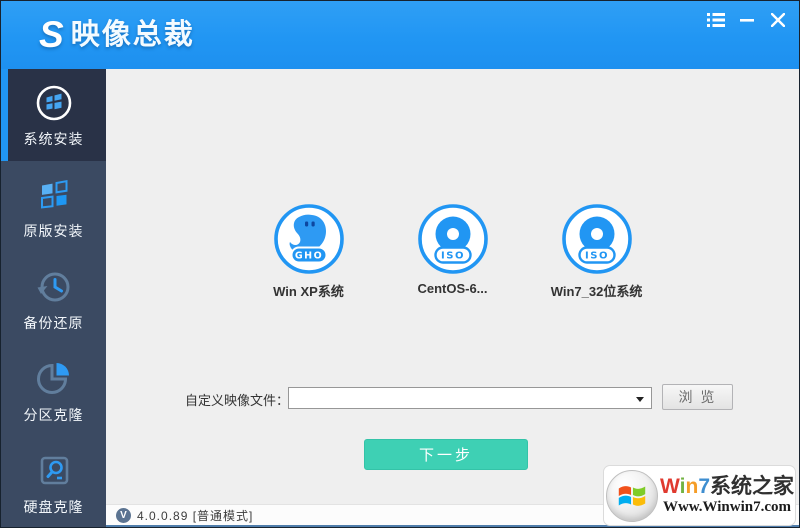  I want to click on watermark-text-block: Win7系统之家 Www.Winwin7.com, so click(727, 495).